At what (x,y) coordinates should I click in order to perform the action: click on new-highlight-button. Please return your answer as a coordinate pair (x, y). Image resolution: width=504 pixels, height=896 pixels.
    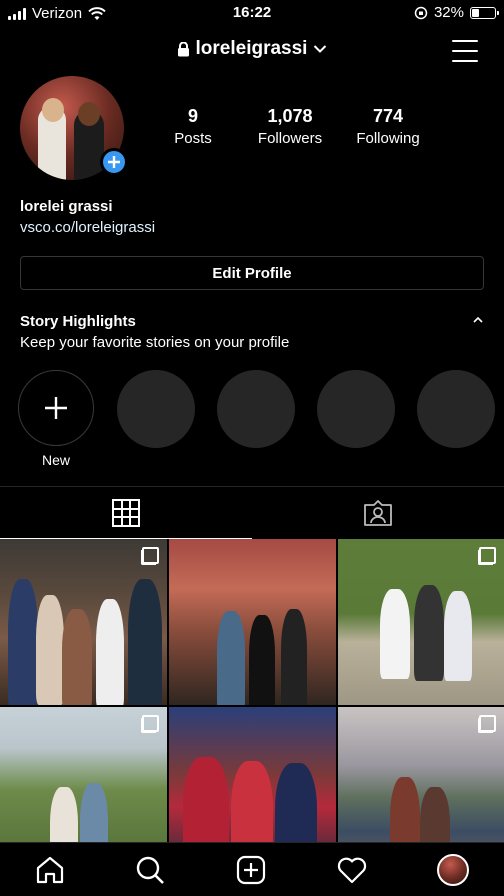
    Looking at the image, I should click on (56, 408).